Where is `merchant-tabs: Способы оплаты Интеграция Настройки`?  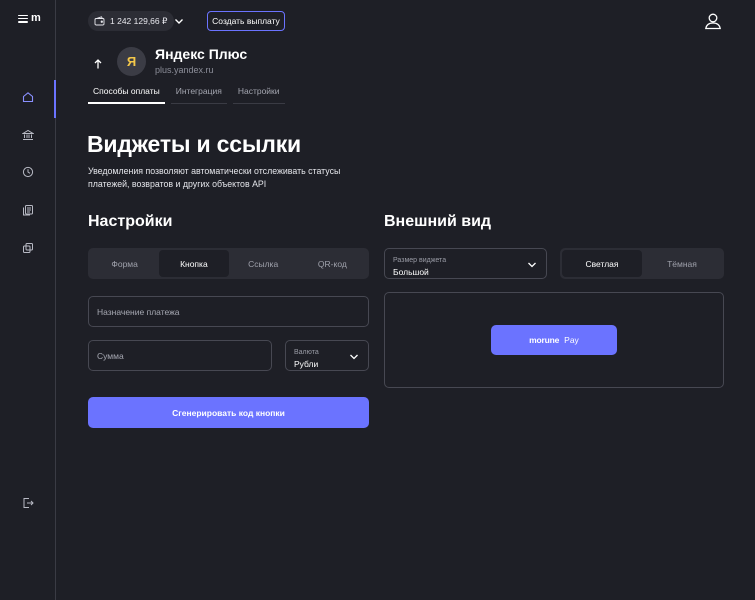
merchant-tabs: Способы оплаты Интеграция Настройки is located at coordinates (186, 94).